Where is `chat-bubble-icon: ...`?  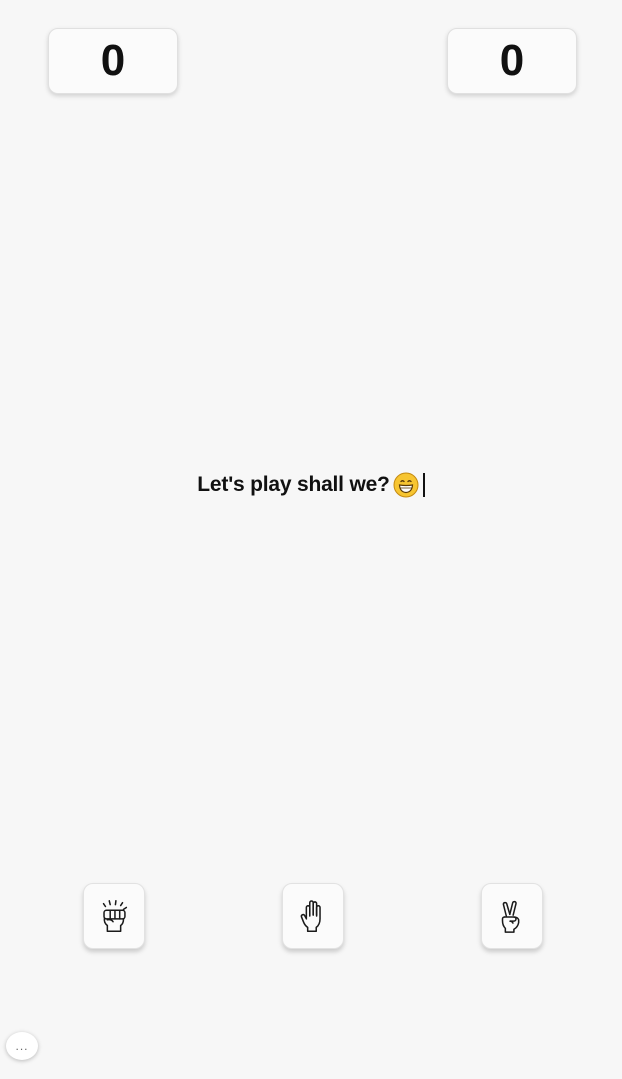
chat-bubble-icon: ... is located at coordinates (22, 1046).